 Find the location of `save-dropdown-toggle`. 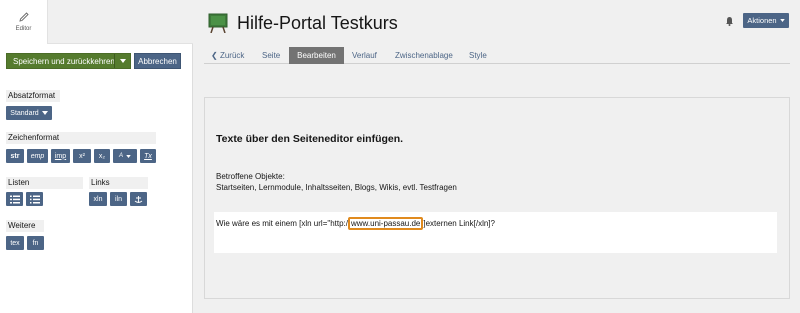

save-dropdown-toggle is located at coordinates (122, 61).